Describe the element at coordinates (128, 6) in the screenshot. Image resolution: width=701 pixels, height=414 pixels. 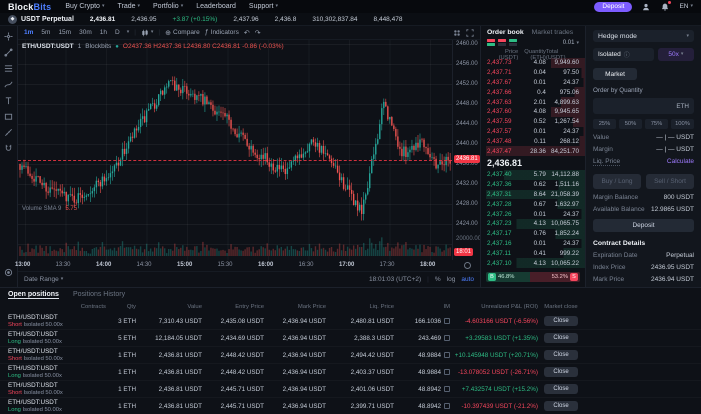
I see `nav-item: Trade ▾` at that location.